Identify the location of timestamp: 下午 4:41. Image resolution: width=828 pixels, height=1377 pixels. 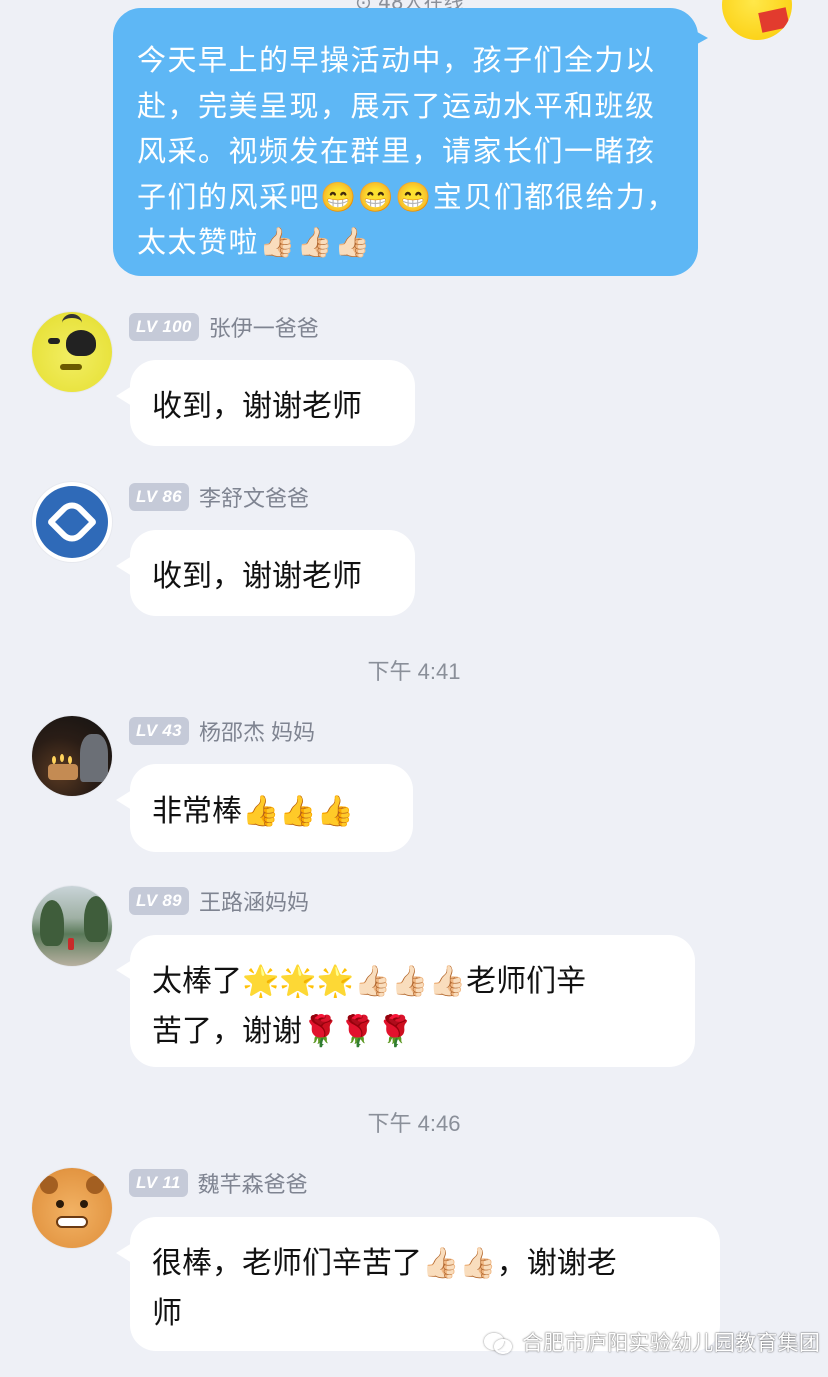
(414, 671).